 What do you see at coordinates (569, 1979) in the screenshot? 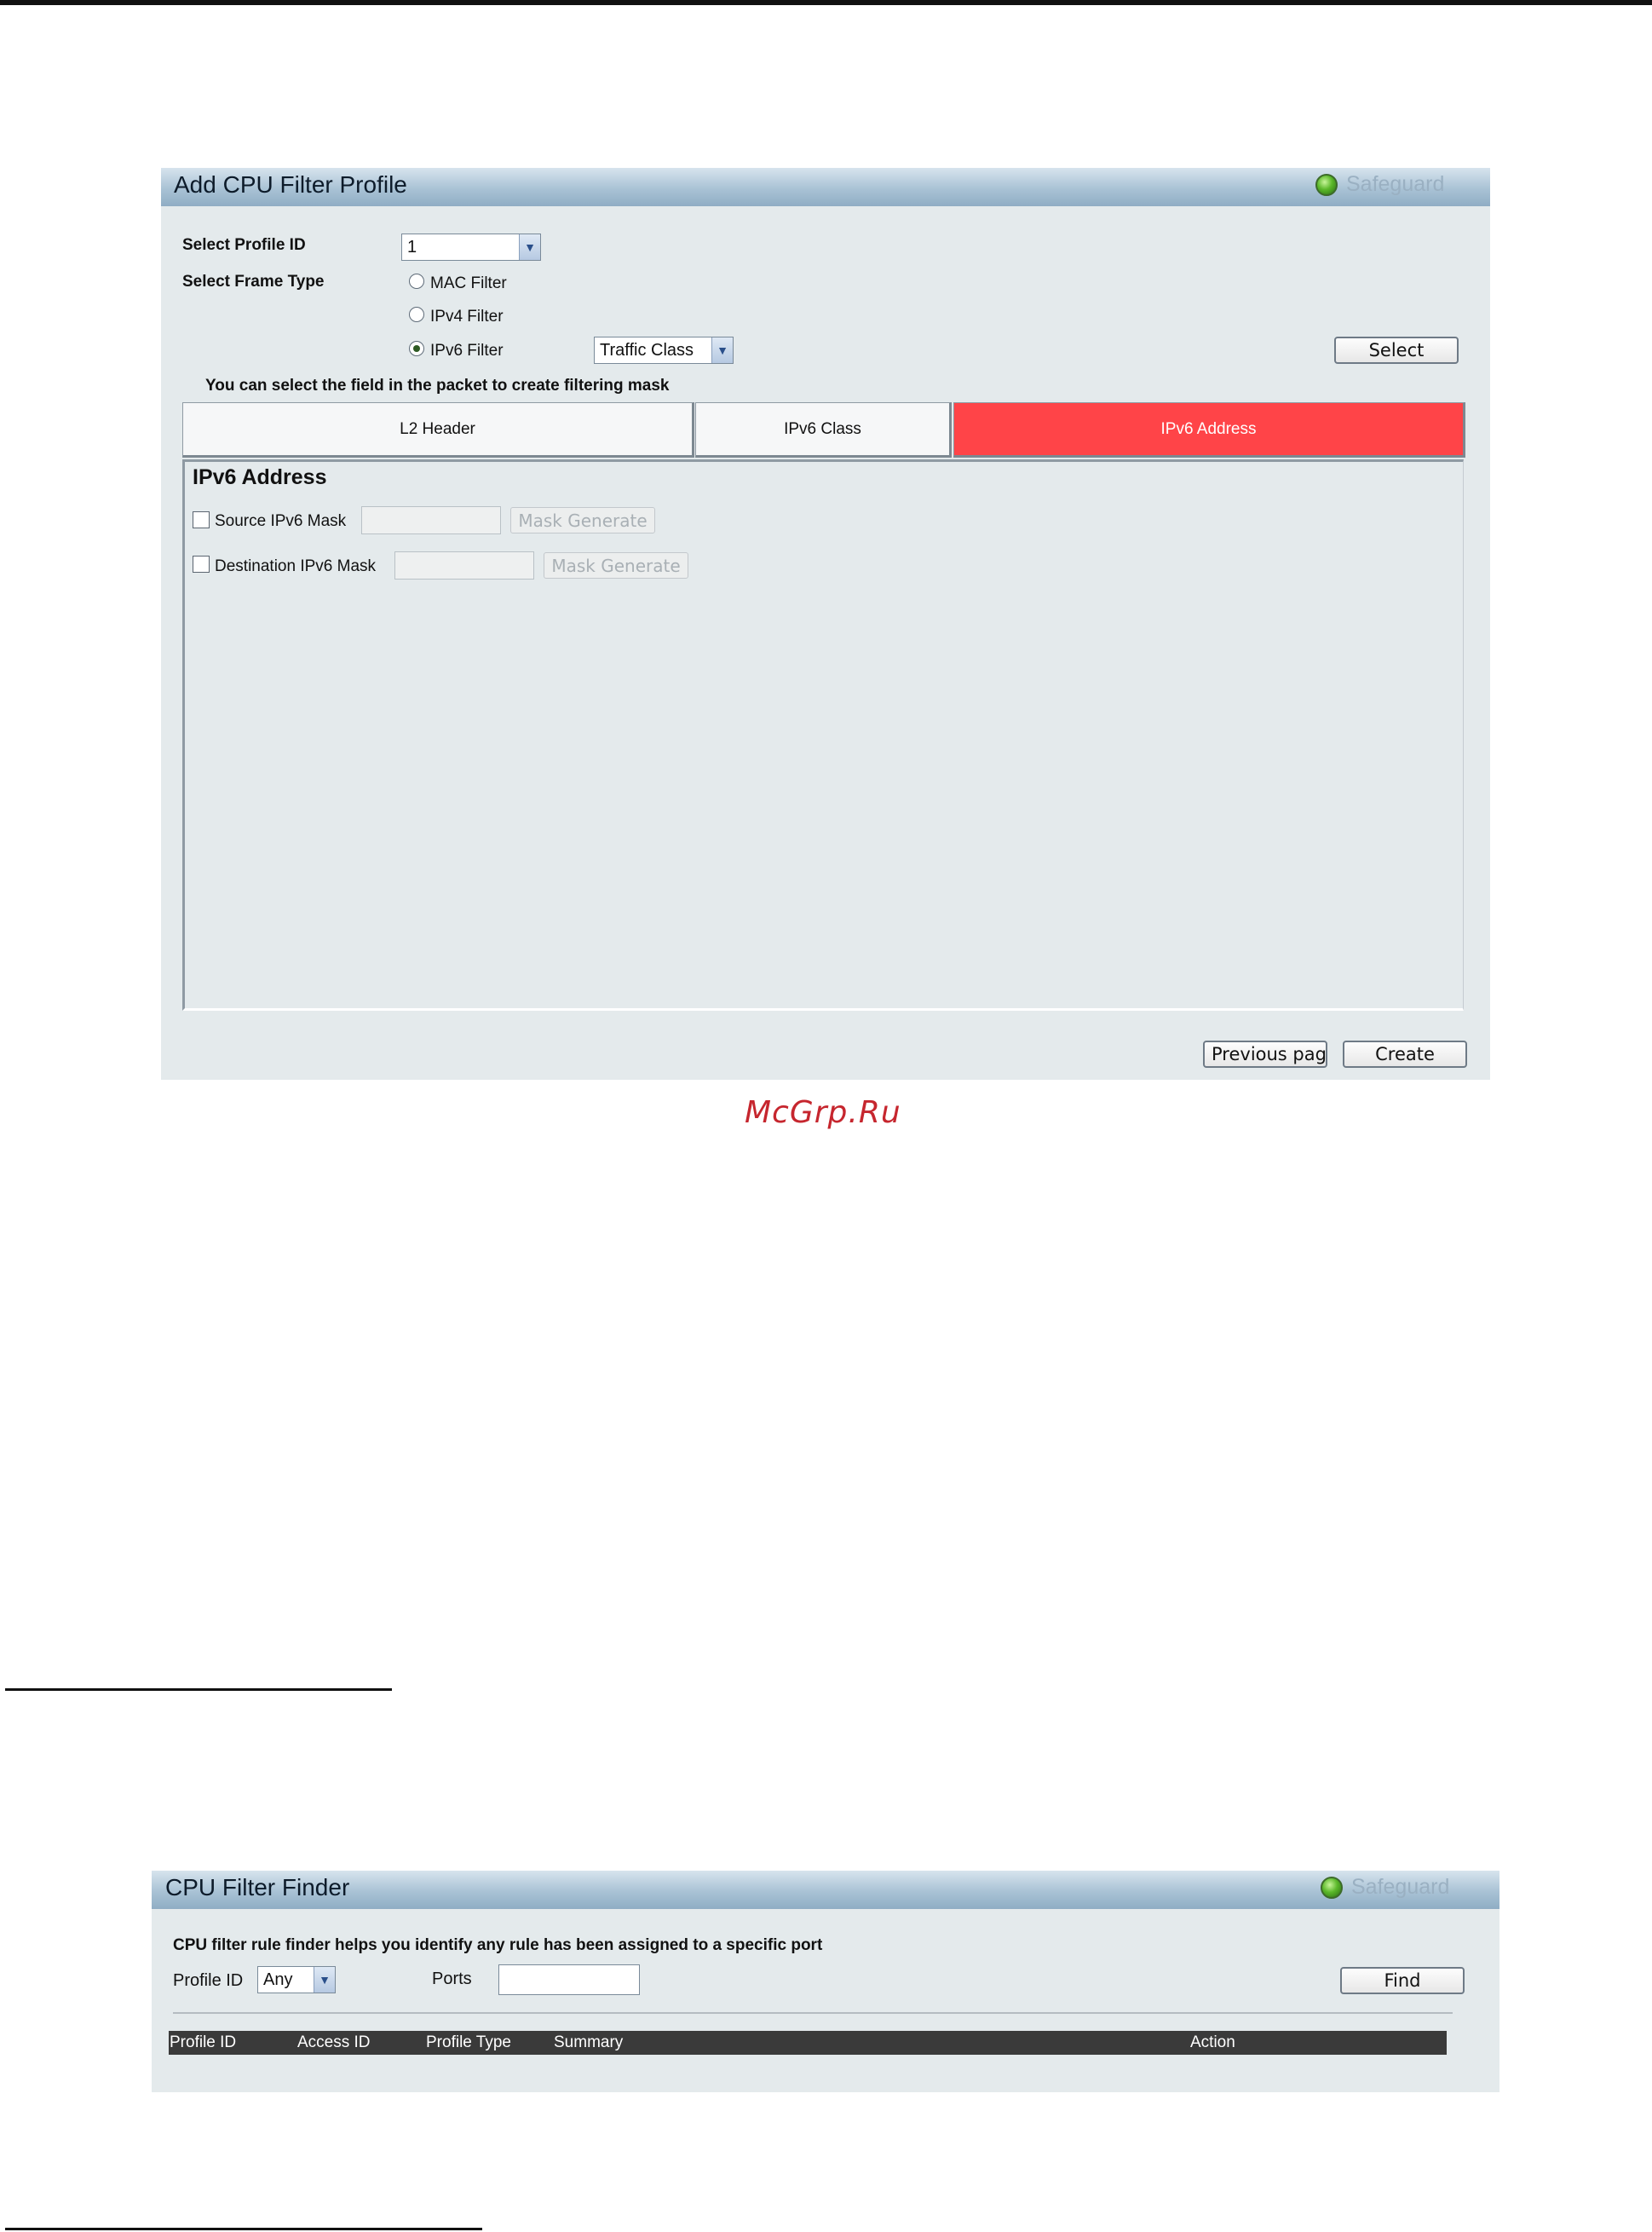
I see `ports-input` at bounding box center [569, 1979].